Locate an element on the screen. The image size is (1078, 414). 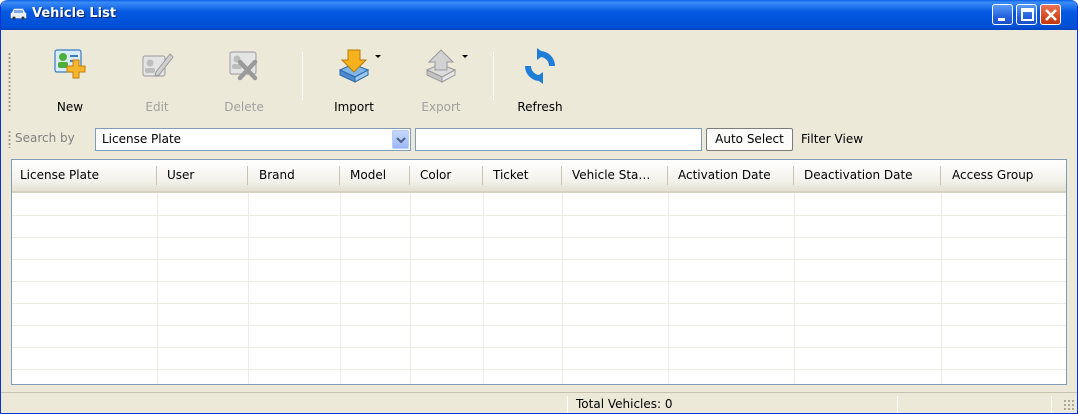
column-header-label: License Plate is located at coordinates (60, 175).